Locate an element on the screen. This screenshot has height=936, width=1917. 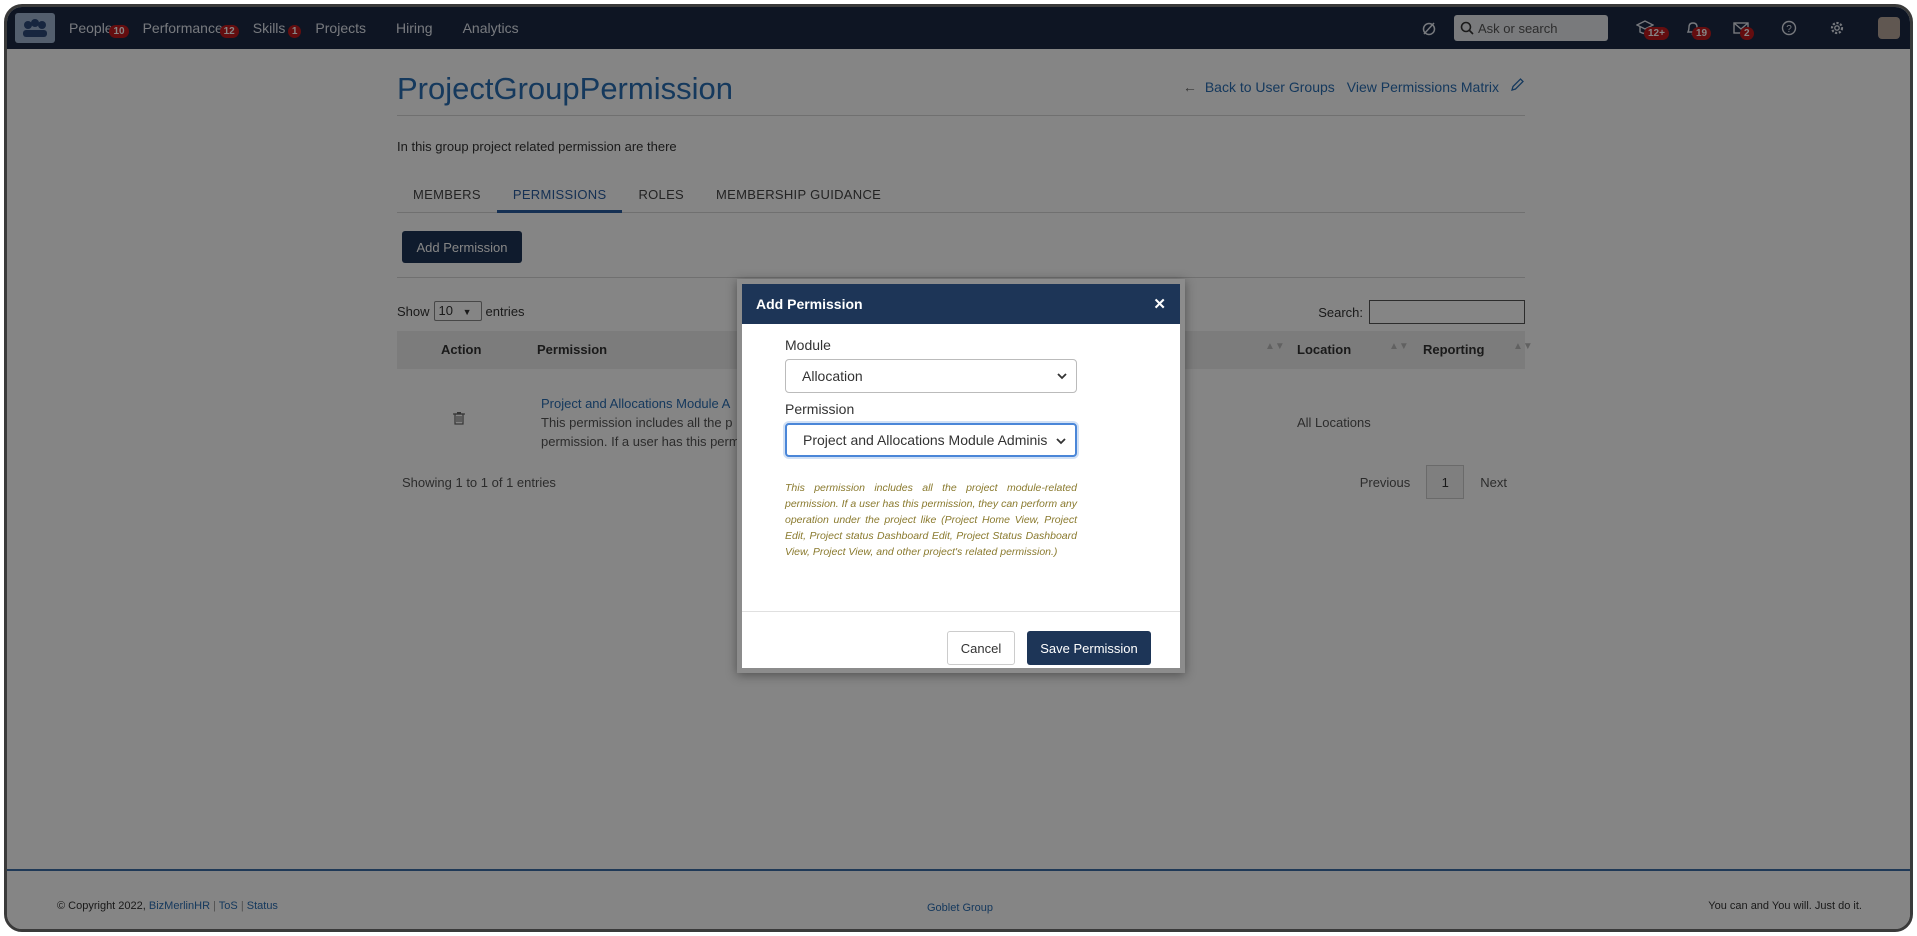
cancel-button: Cancel is located at coordinates (981, 648).